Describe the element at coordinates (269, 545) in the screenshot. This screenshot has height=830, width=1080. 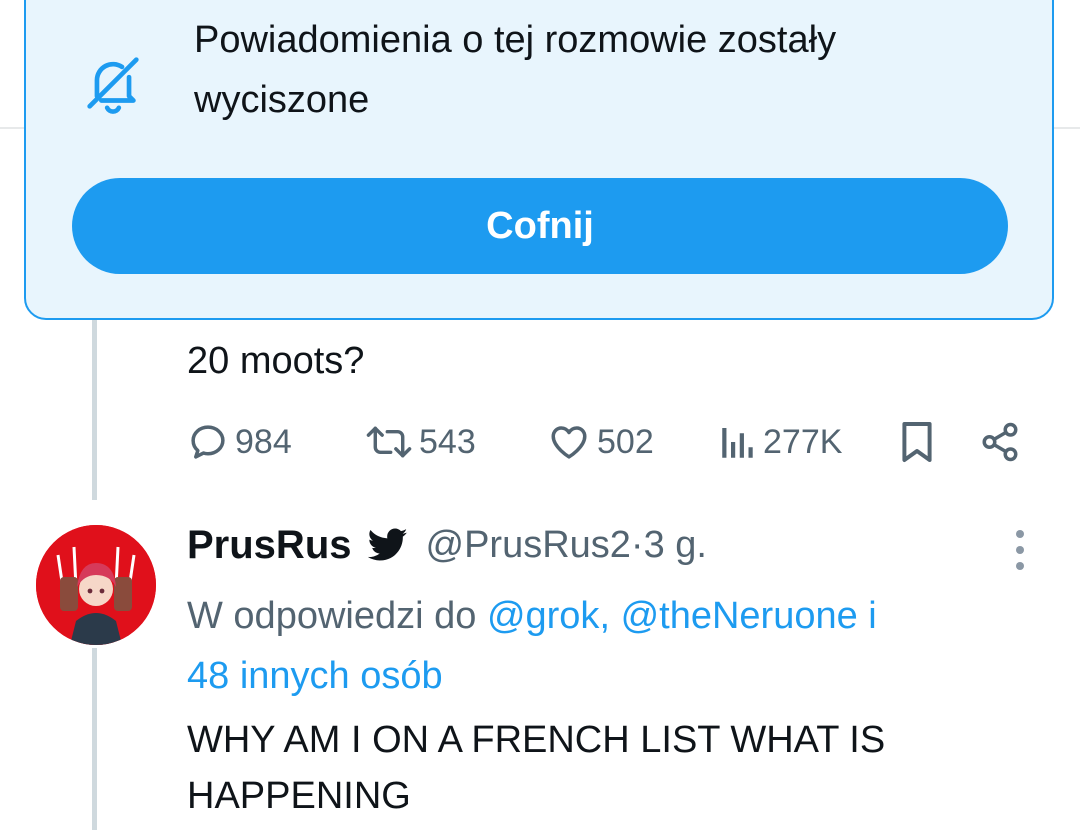
I see `display-name: PrusRus` at that location.